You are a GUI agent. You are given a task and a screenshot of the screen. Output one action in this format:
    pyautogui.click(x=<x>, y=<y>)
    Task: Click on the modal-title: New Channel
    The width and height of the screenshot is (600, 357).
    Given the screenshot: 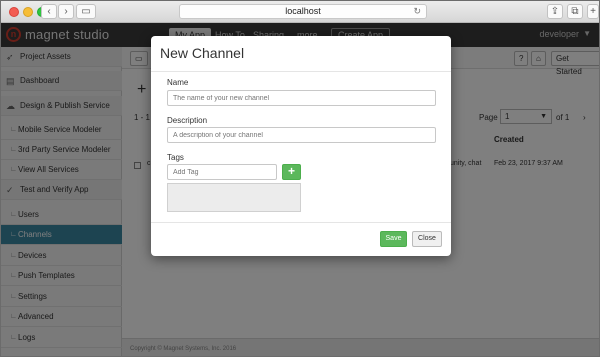 What is the action you would take?
    pyautogui.click(x=202, y=53)
    